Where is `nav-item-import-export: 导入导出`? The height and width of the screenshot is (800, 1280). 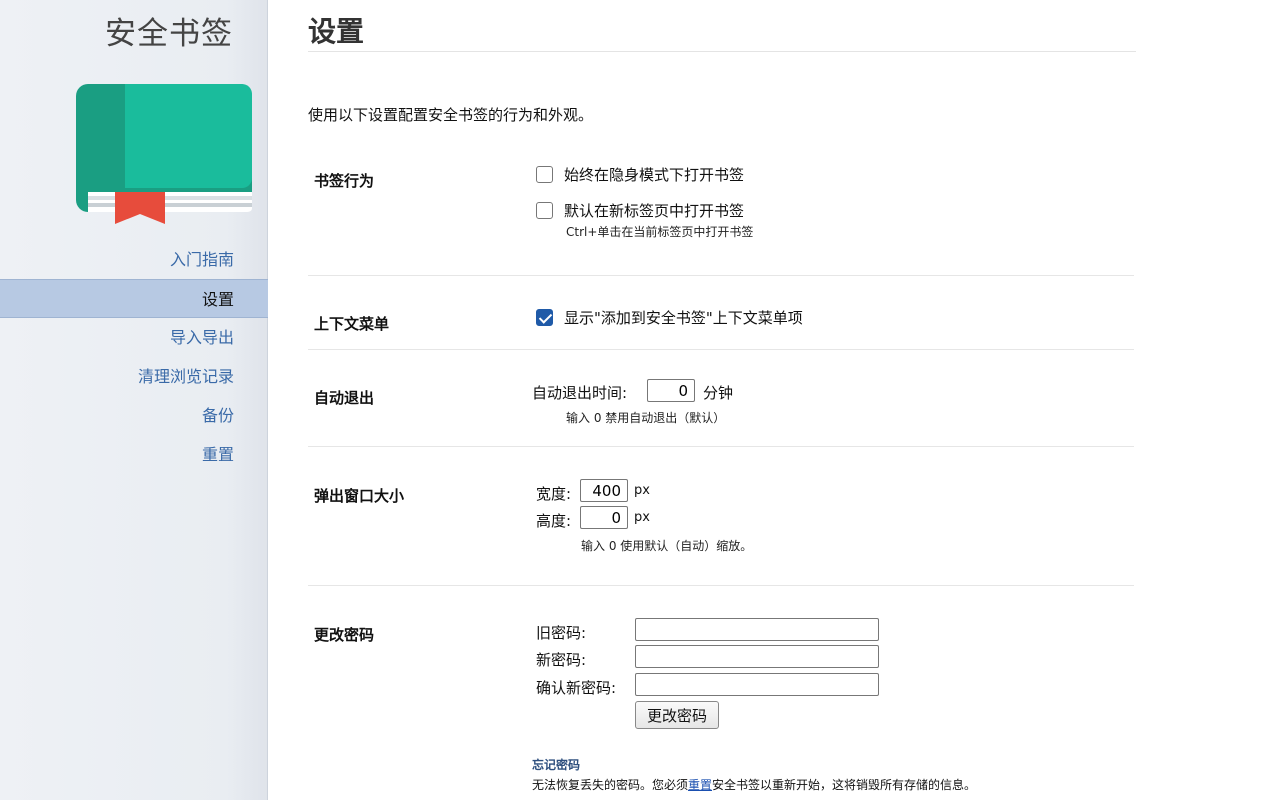 nav-item-import-export: 导入导出 is located at coordinates (134, 337).